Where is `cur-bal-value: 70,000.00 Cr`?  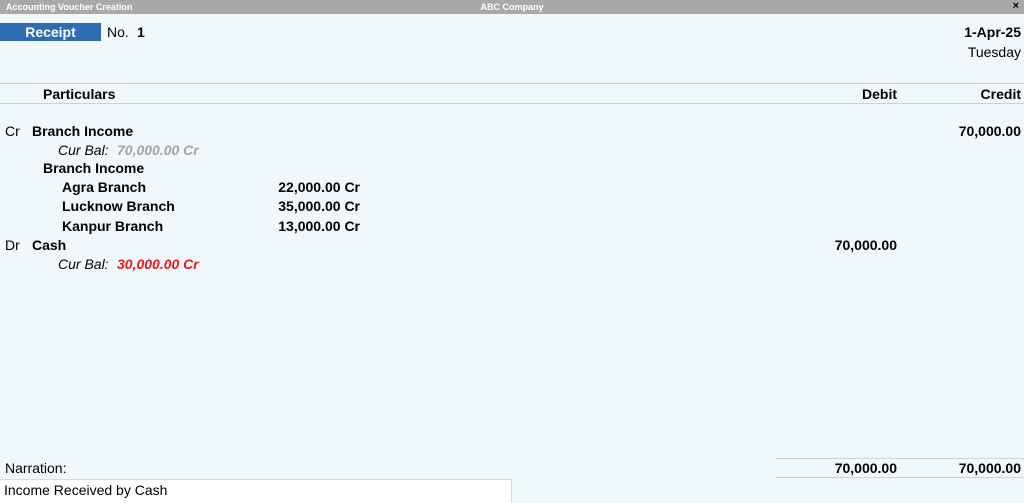 cur-bal-value: 70,000.00 Cr is located at coordinates (158, 150).